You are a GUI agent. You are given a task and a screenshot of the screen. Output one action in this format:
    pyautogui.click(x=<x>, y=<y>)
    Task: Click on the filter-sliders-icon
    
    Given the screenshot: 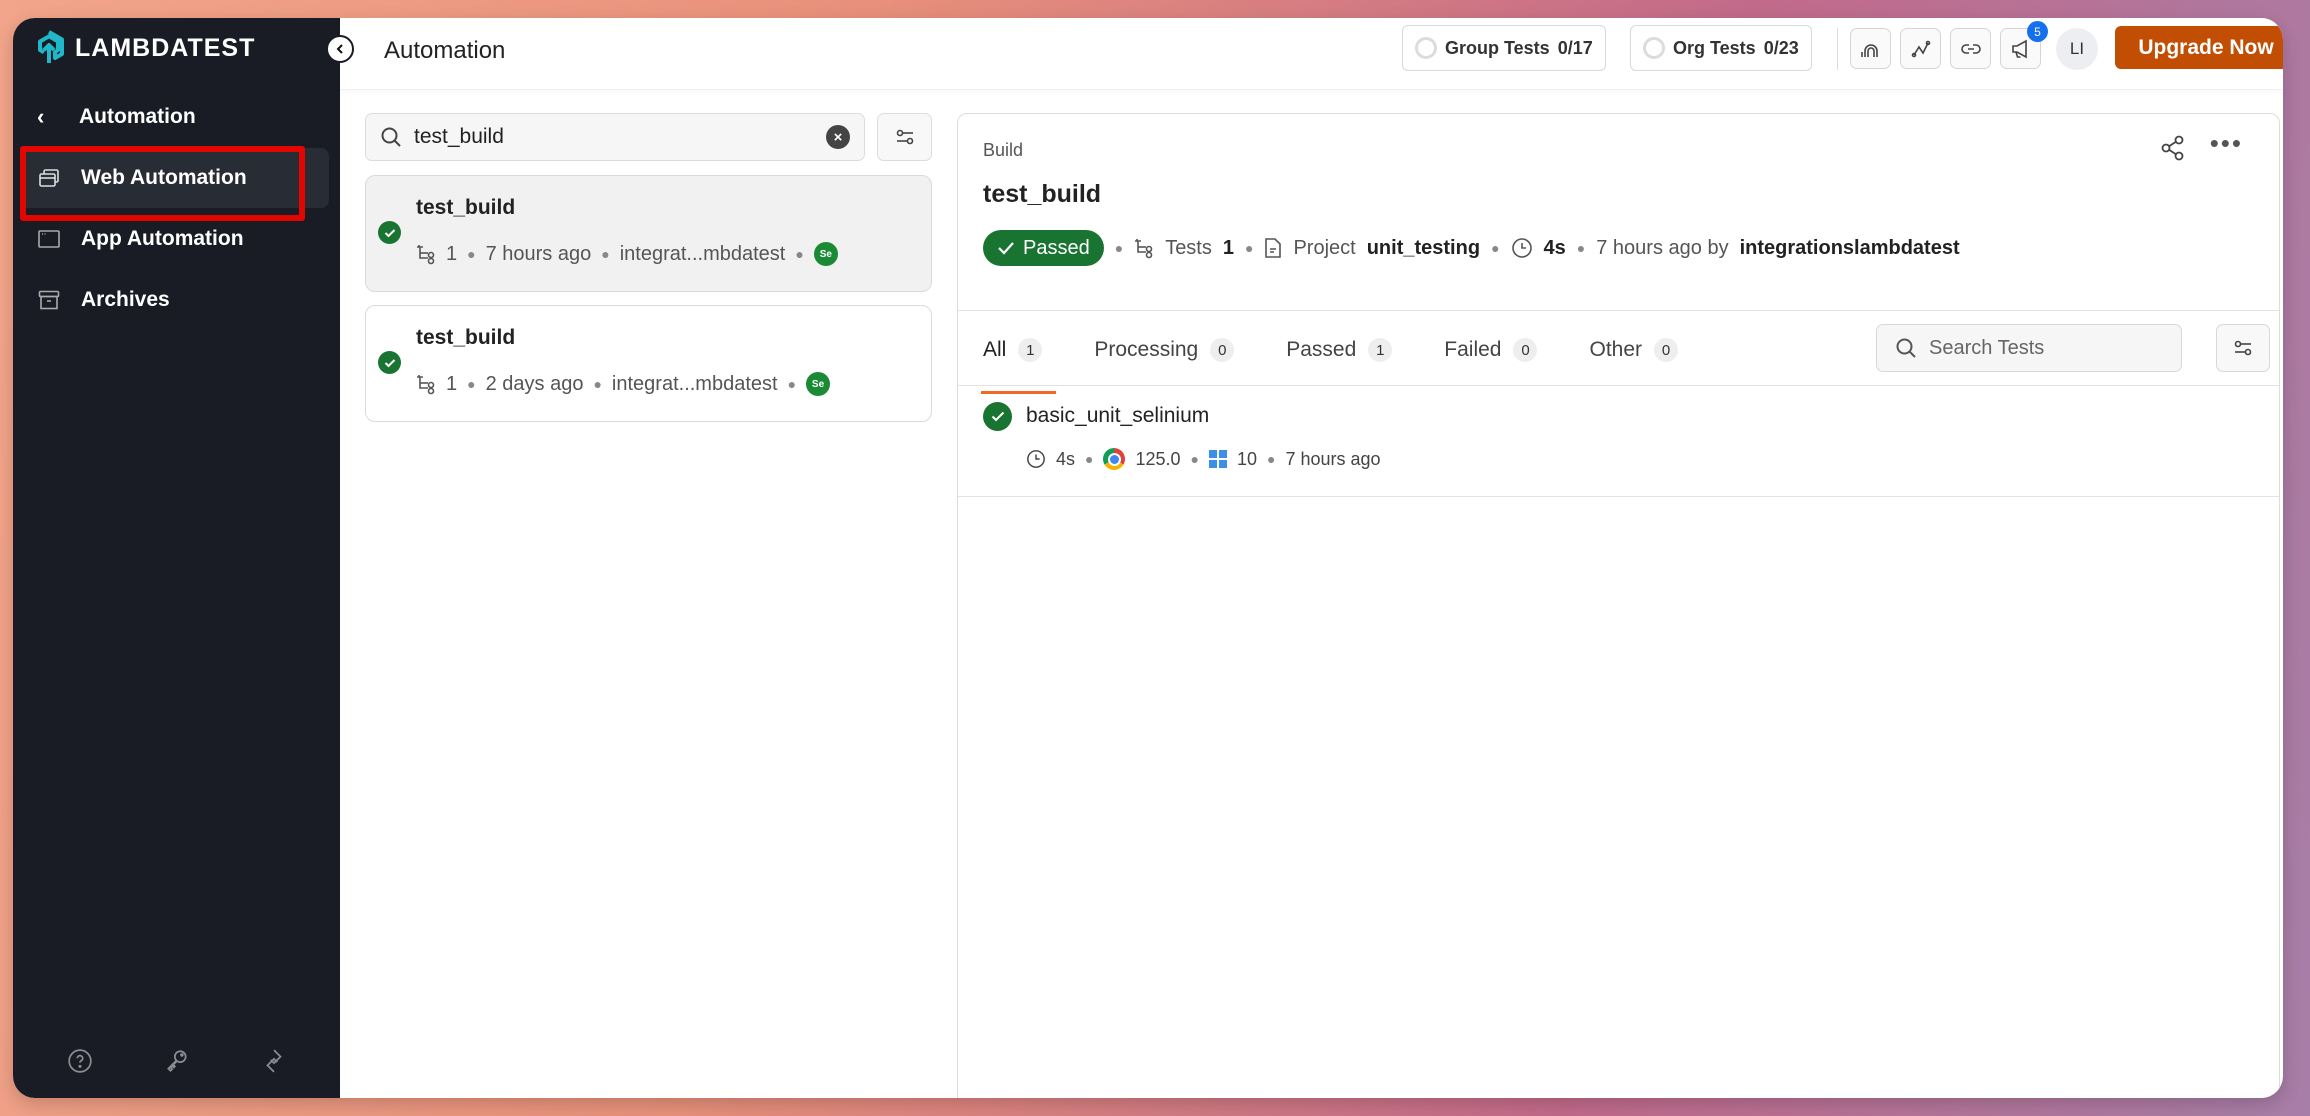 What is the action you would take?
    pyautogui.click(x=2243, y=348)
    